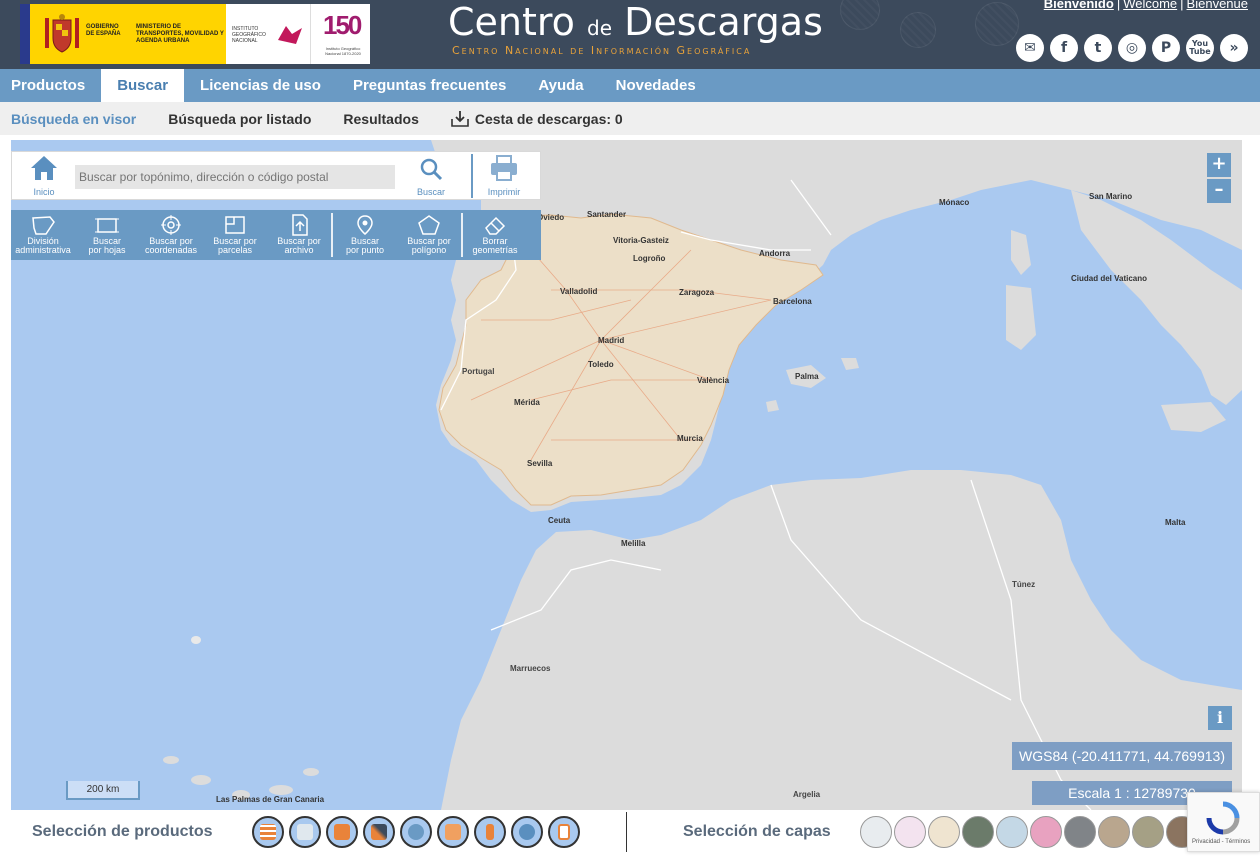 This screenshot has width=1260, height=857. I want to click on print-button: Imprimir, so click(504, 175).